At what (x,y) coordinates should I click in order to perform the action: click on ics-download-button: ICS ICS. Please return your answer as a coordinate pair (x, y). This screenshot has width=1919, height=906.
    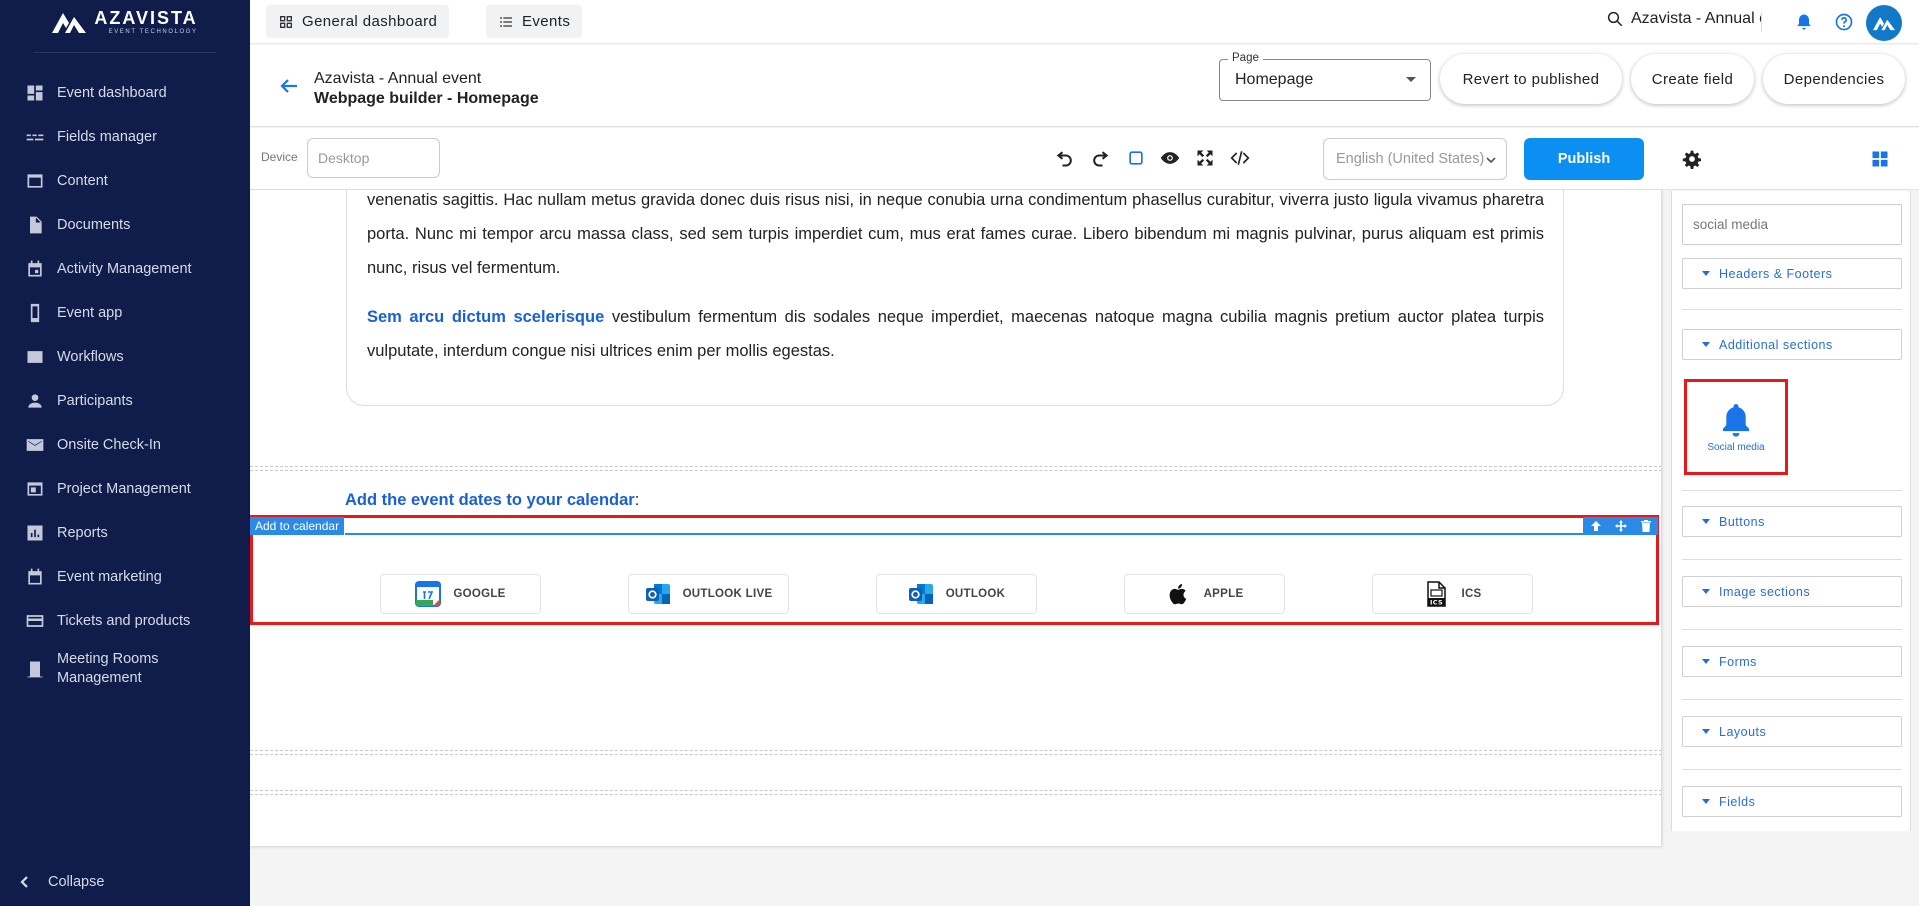
    Looking at the image, I should click on (1452, 594).